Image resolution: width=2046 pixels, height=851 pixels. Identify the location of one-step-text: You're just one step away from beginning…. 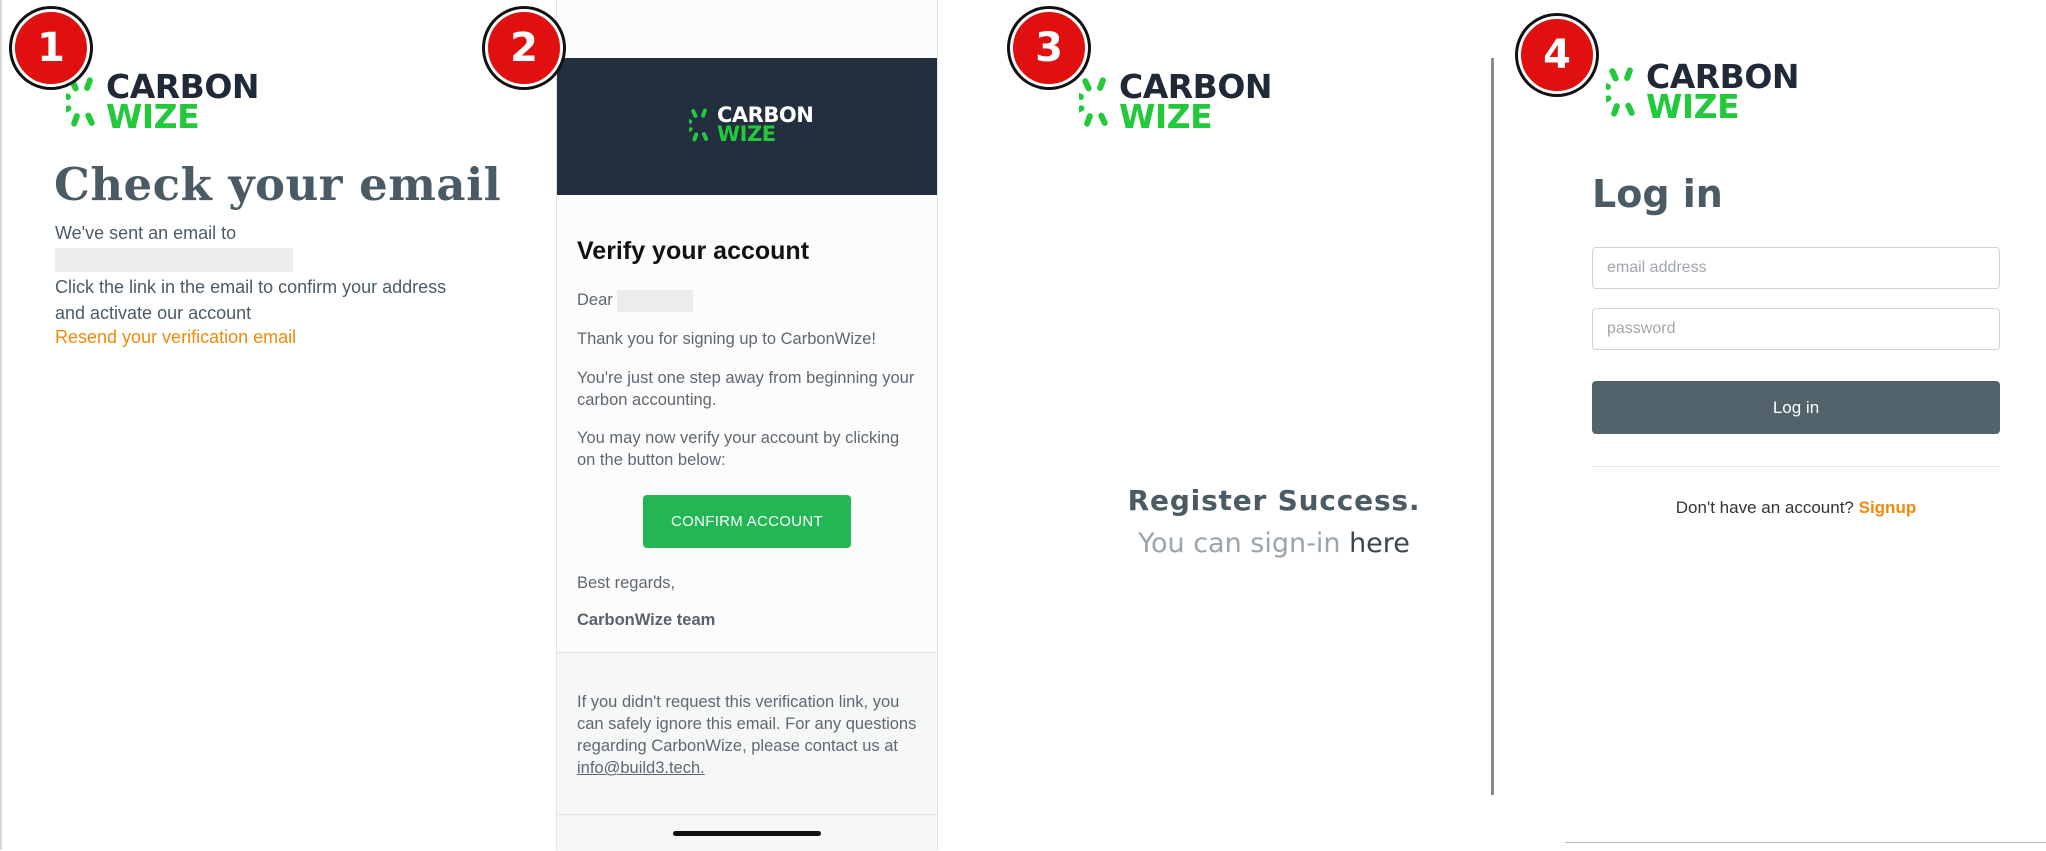
(746, 389).